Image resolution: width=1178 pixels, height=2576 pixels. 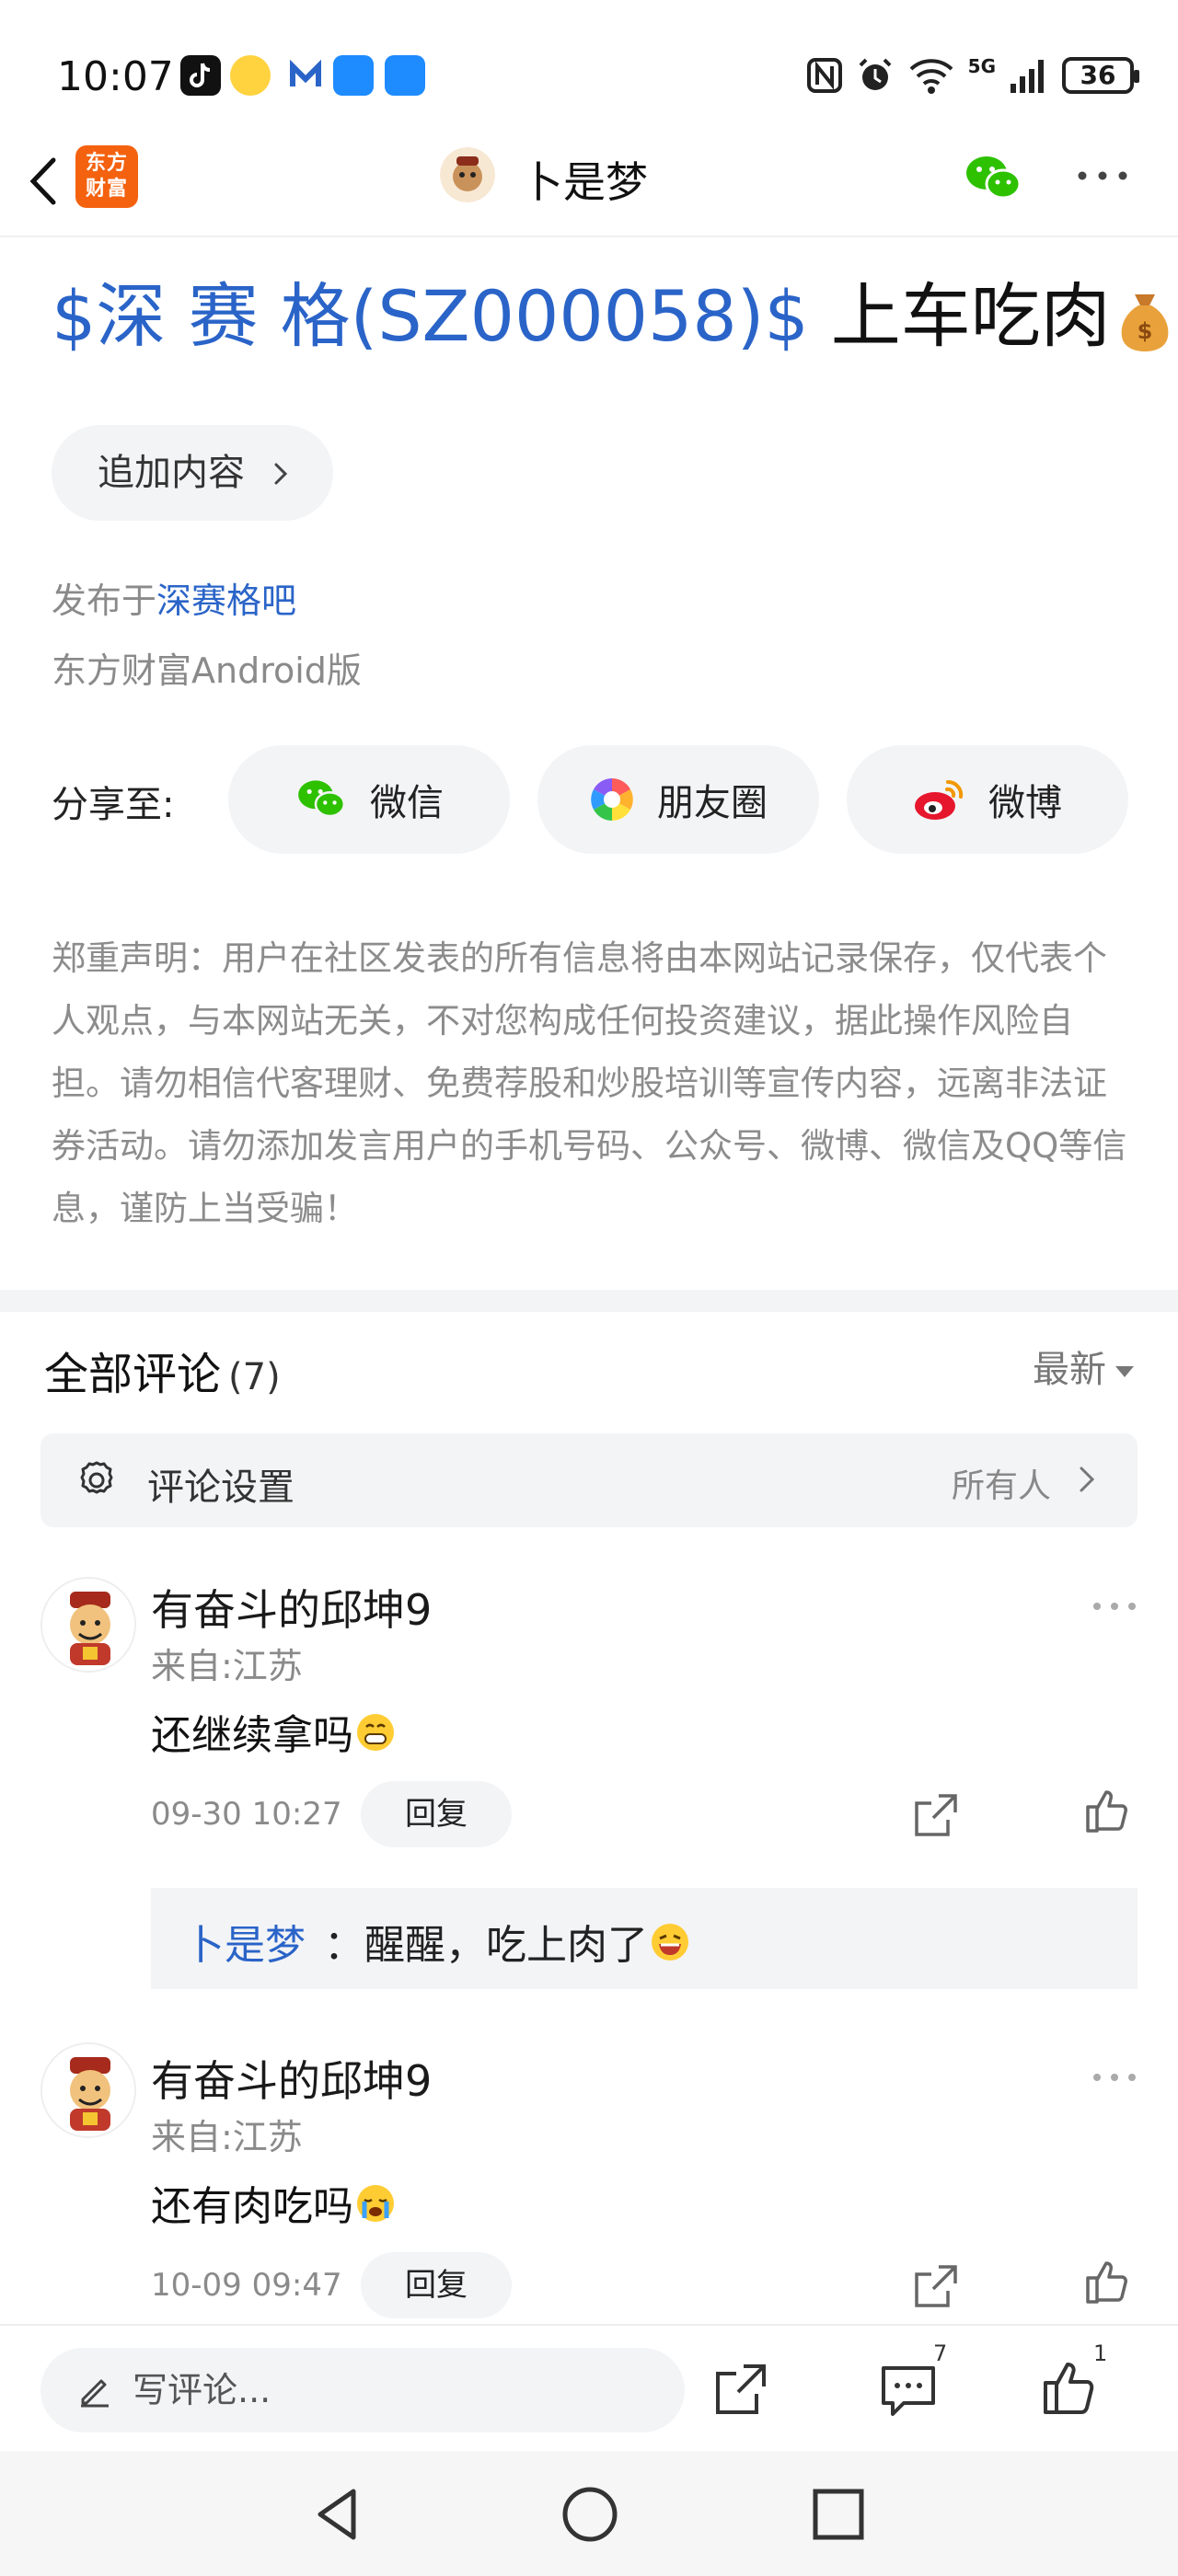 What do you see at coordinates (133, 1374) in the screenshot?
I see `comments-title-label: 全部评论` at bounding box center [133, 1374].